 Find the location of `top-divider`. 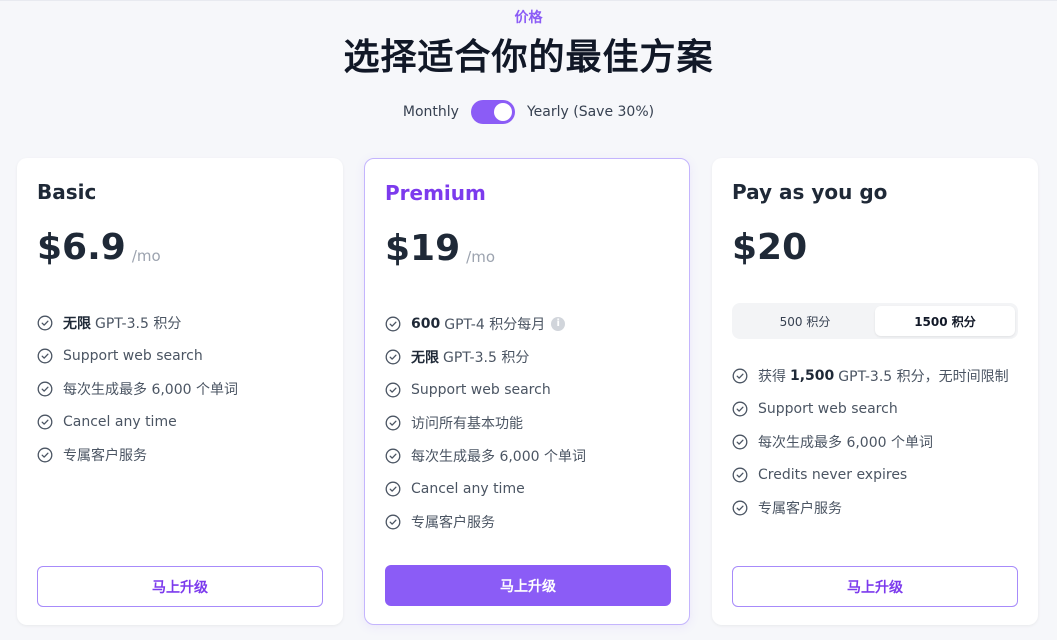

top-divider is located at coordinates (528, 2).